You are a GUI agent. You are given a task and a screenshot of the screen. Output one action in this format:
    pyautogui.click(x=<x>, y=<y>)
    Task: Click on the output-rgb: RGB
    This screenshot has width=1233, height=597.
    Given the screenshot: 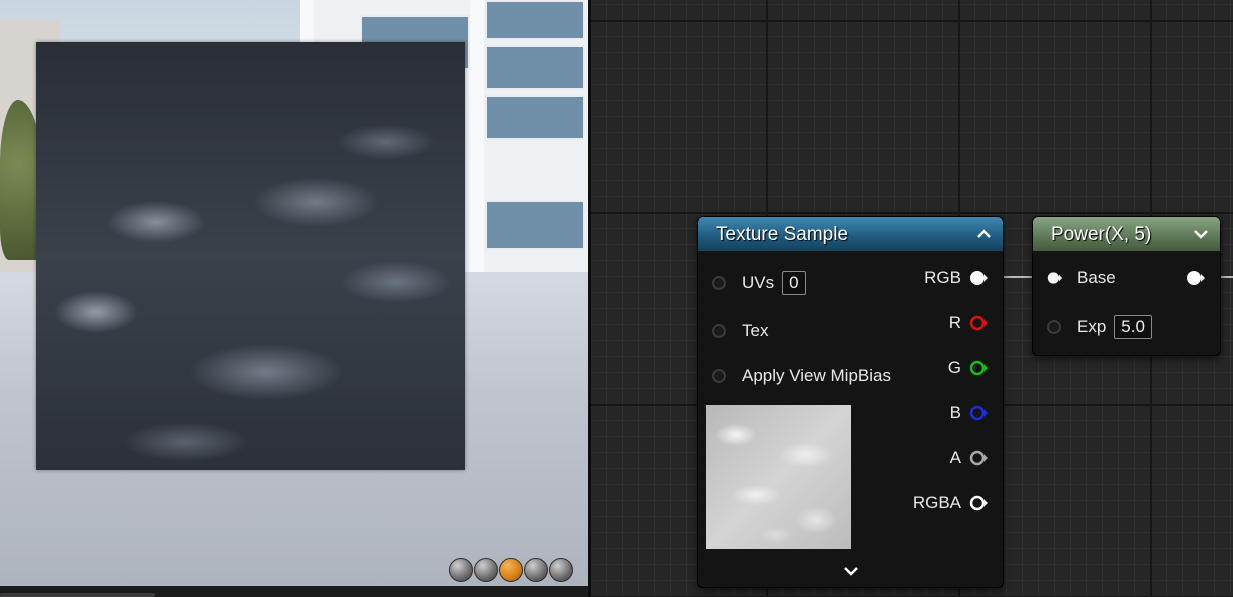 What is the action you would take?
    pyautogui.click(x=956, y=278)
    